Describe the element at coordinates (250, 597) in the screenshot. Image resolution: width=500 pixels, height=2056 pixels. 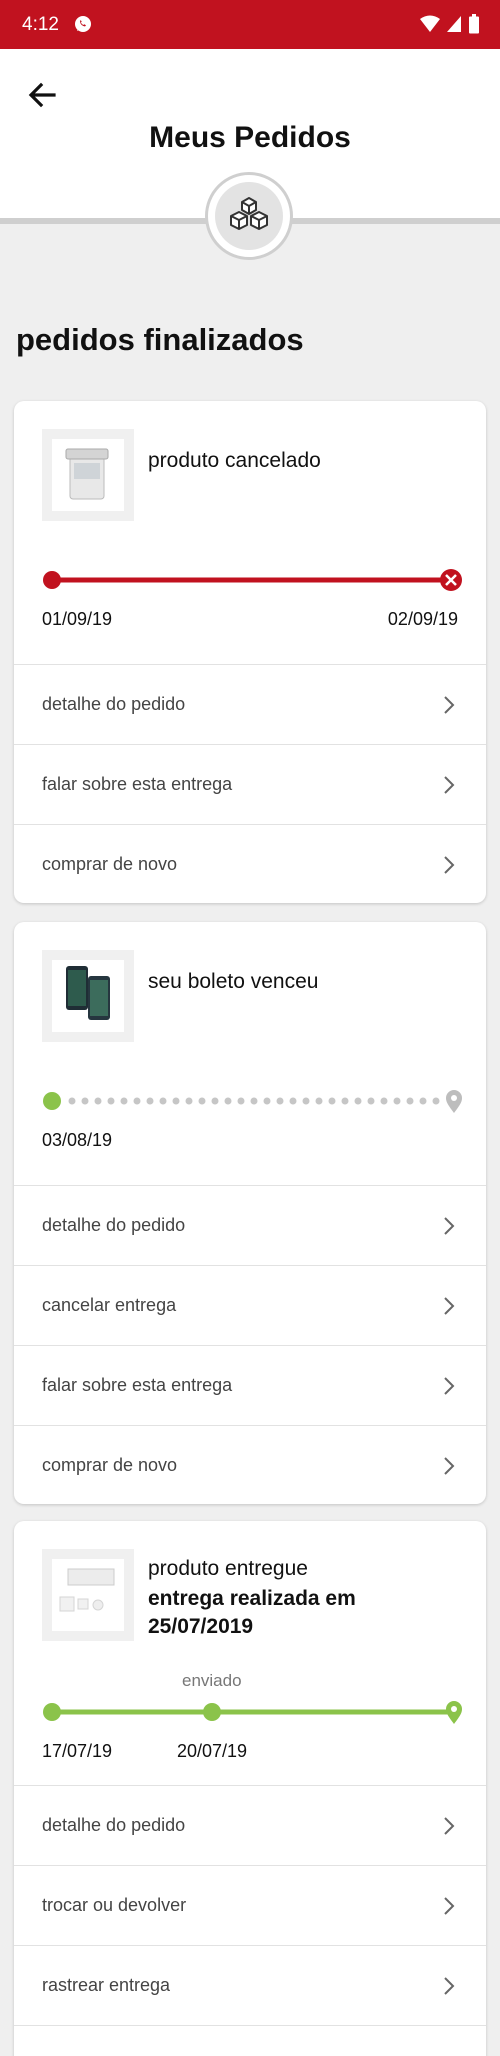
I see `order-timeline: 01/09/19 02/09/19` at that location.